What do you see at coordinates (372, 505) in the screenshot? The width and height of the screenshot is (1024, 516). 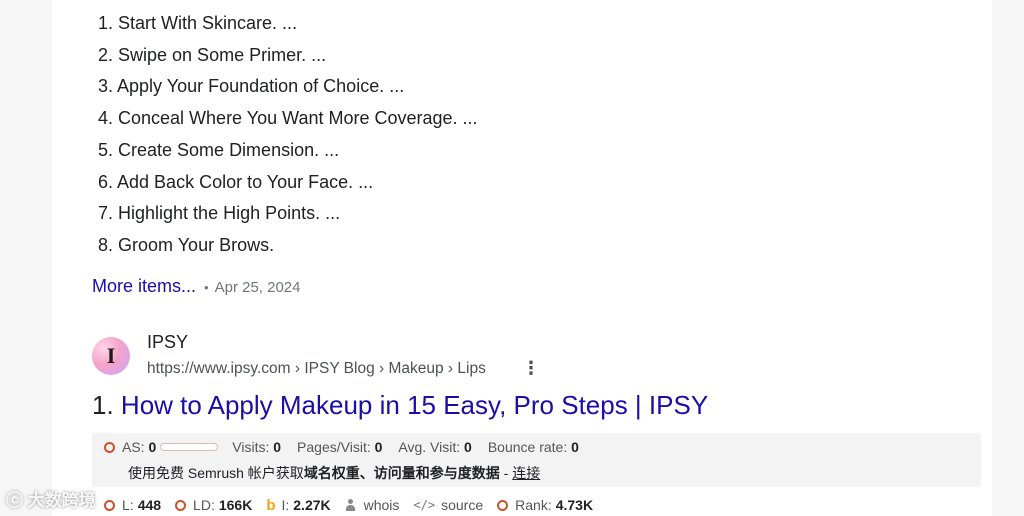 I see `whois-link: whois` at bounding box center [372, 505].